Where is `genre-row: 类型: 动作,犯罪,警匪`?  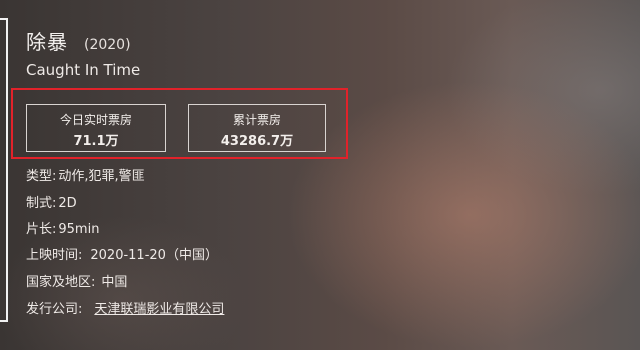 genre-row: 类型: 动作,犯罪,警匪 is located at coordinates (85, 174).